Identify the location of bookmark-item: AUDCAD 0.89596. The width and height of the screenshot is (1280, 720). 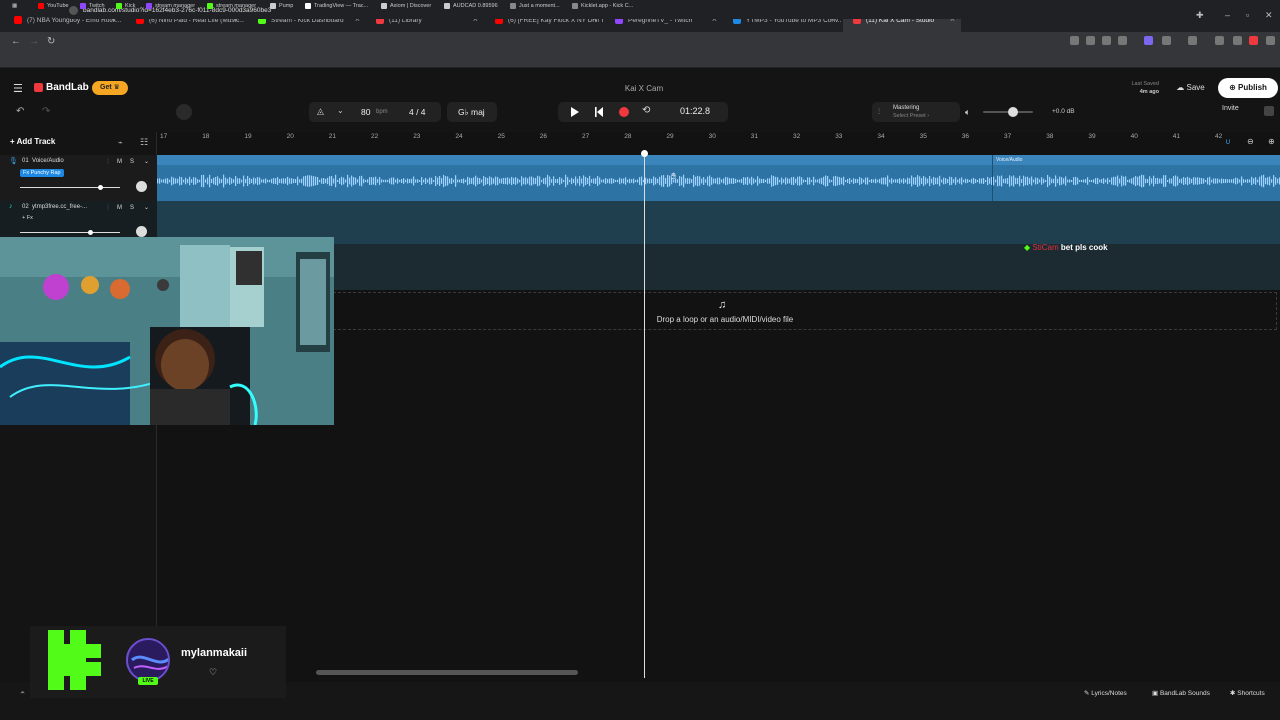
(471, 6).